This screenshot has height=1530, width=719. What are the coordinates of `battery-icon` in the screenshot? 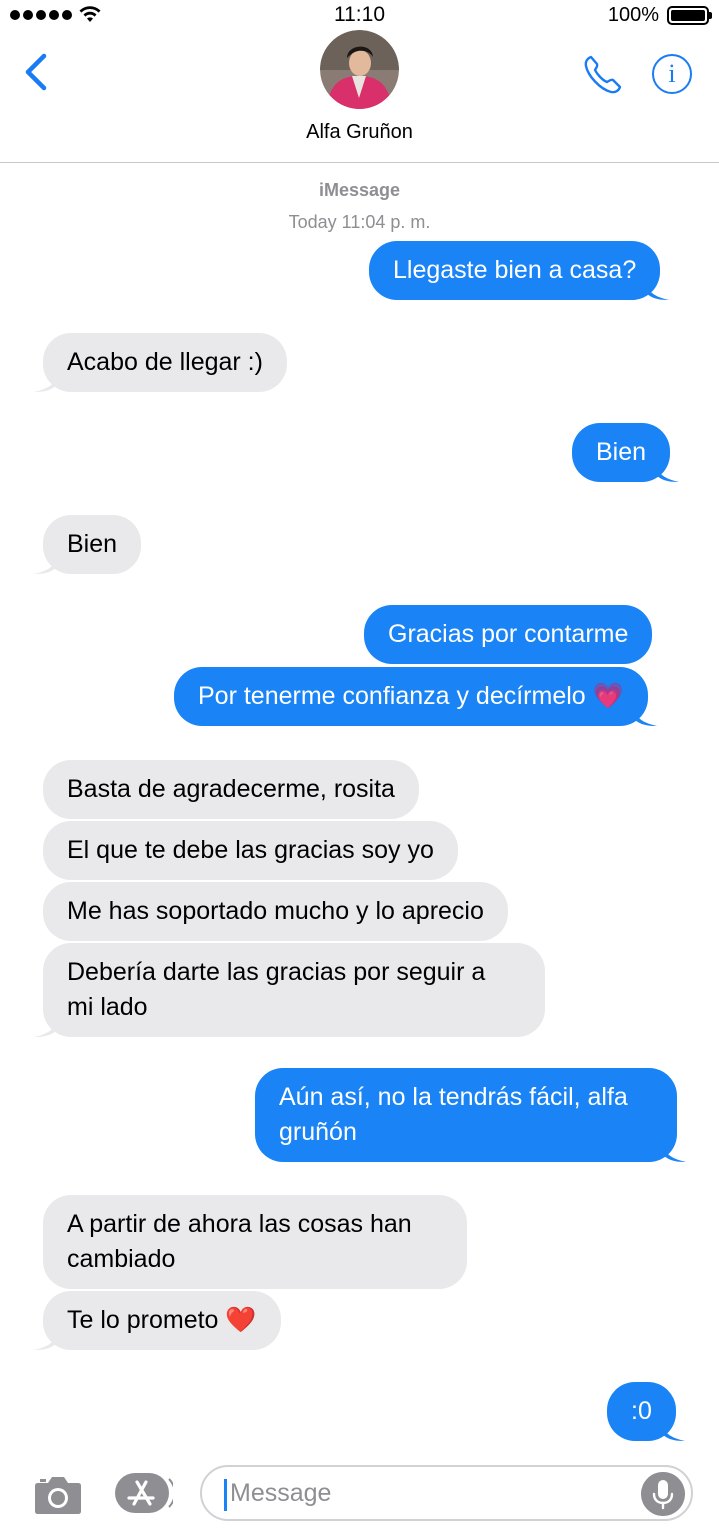 It's located at (689, 15).